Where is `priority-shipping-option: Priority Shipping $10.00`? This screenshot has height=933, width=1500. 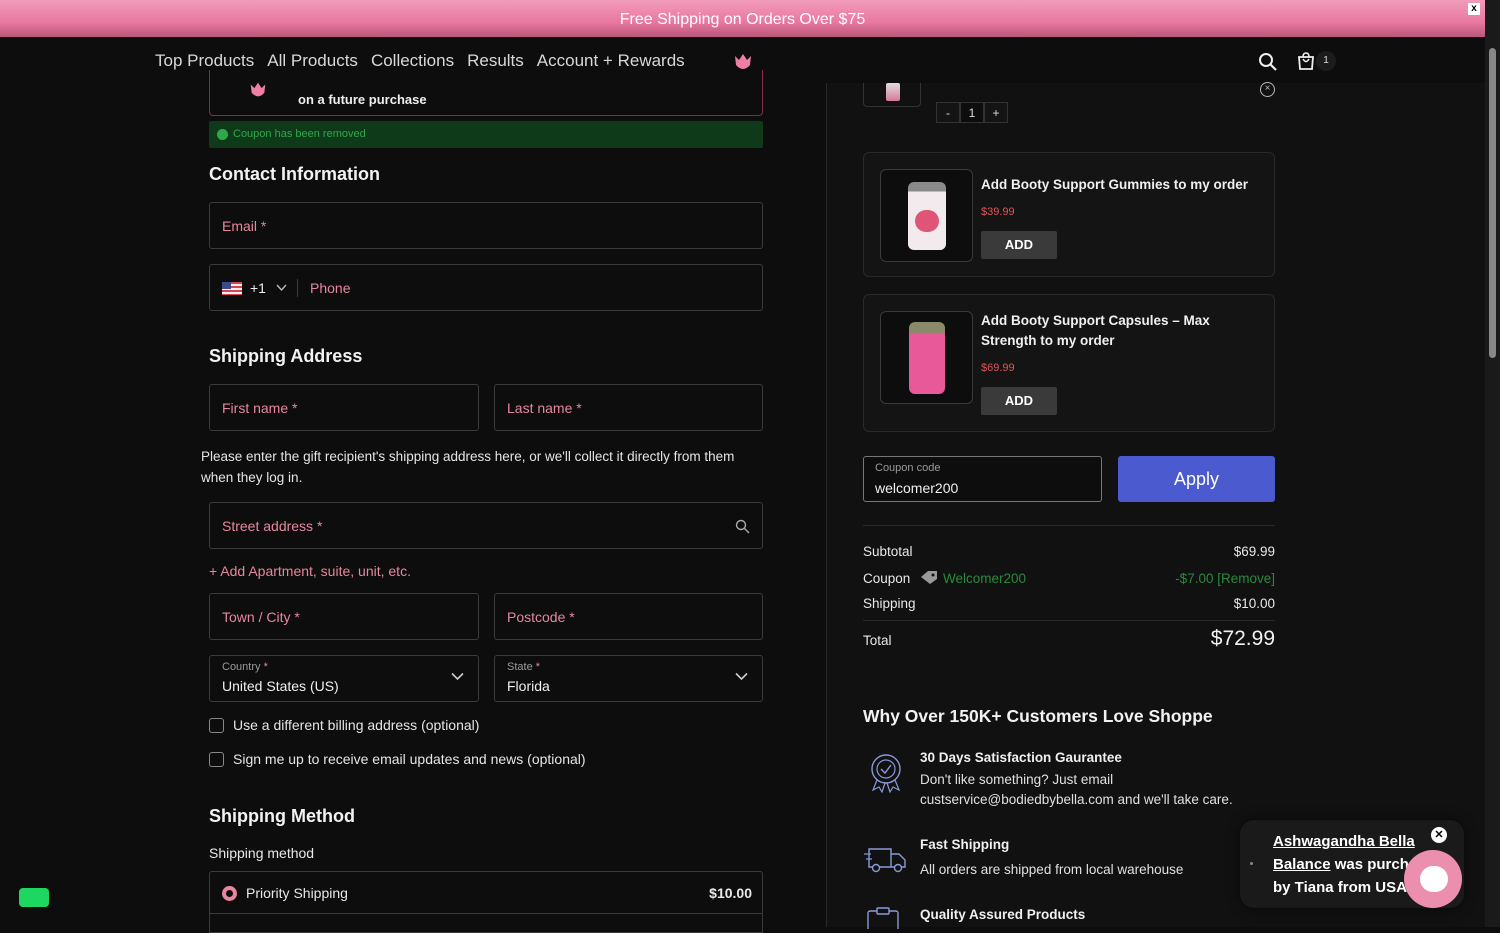 priority-shipping-option: Priority Shipping $10.00 is located at coordinates (486, 892).